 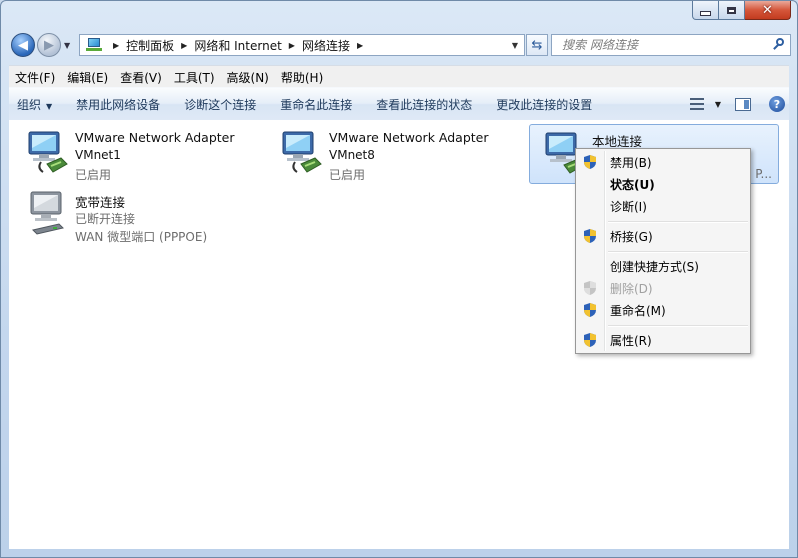 What do you see at coordinates (696, 104) in the screenshot?
I see `view-options-icon` at bounding box center [696, 104].